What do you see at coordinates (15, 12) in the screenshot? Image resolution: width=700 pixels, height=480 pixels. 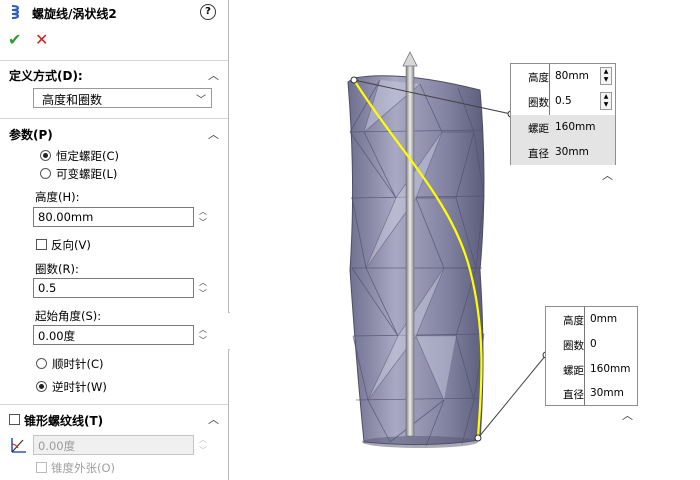 I see `helix-feature-icon` at bounding box center [15, 12].